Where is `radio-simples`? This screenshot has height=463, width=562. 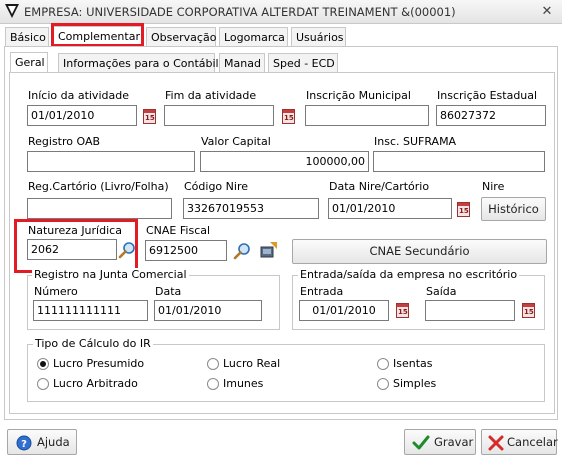 radio-simples is located at coordinates (383, 384).